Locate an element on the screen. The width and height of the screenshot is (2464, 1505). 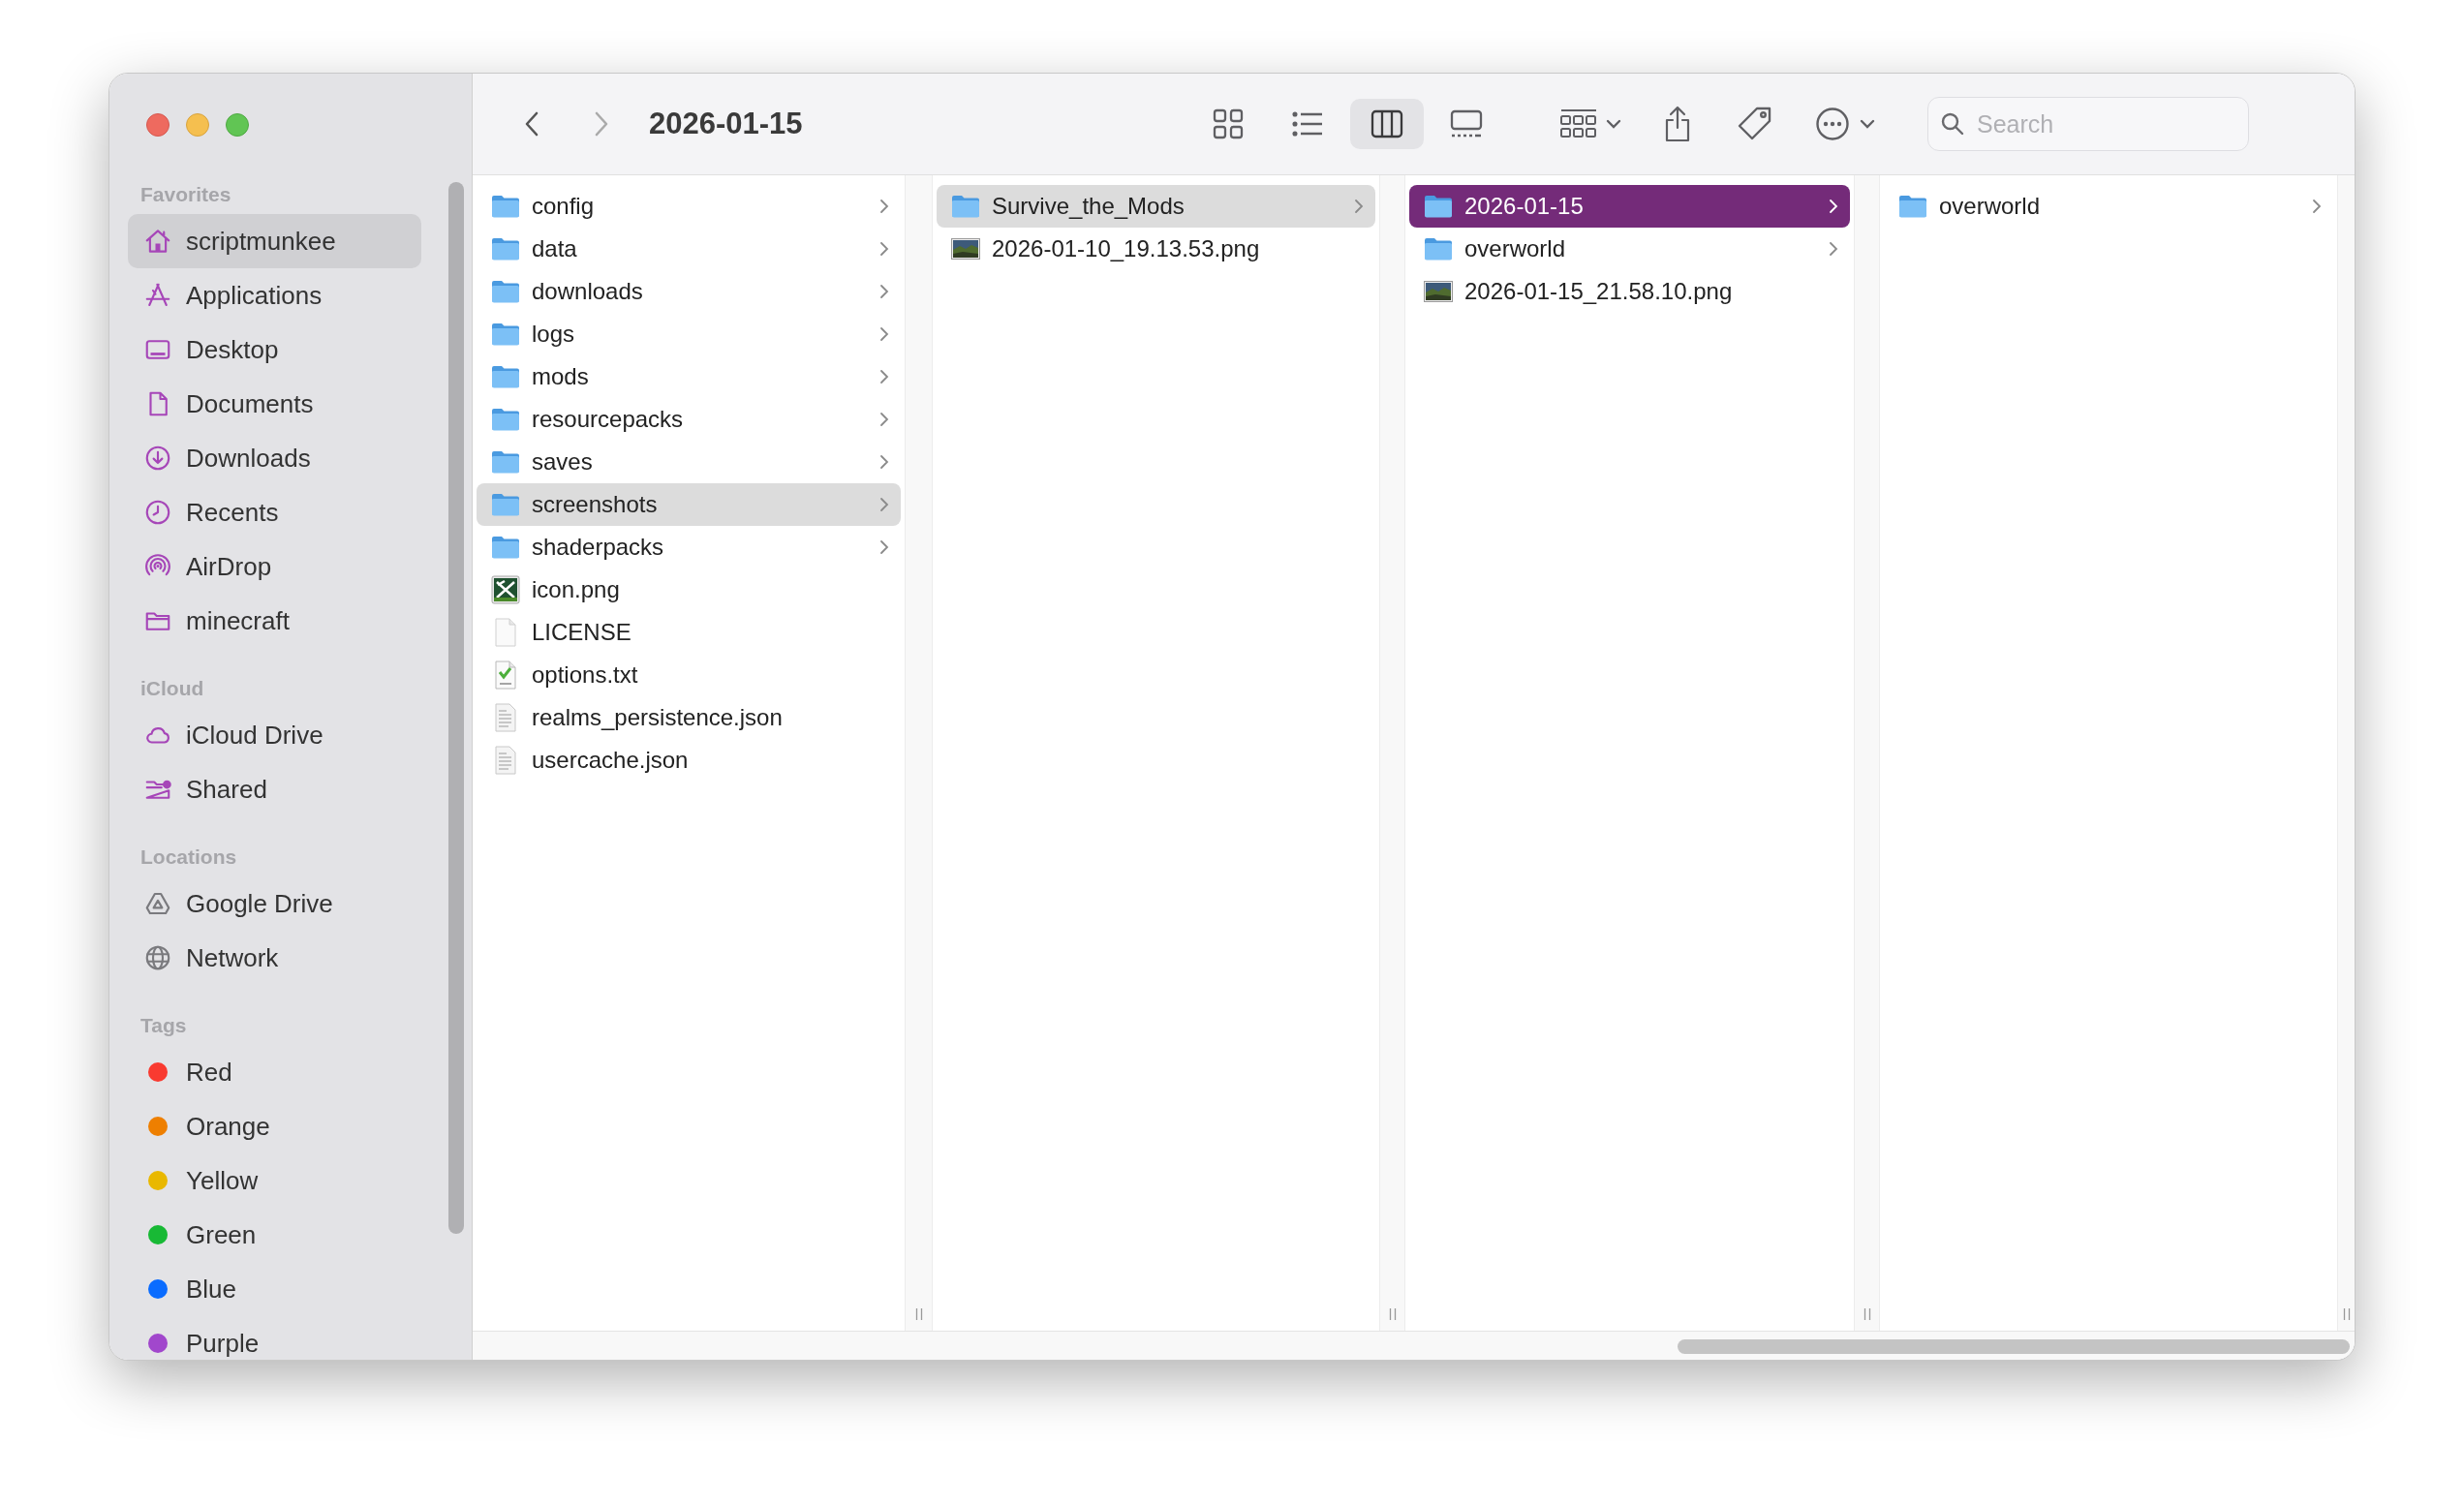
folder-item: saves is located at coordinates (689, 462).